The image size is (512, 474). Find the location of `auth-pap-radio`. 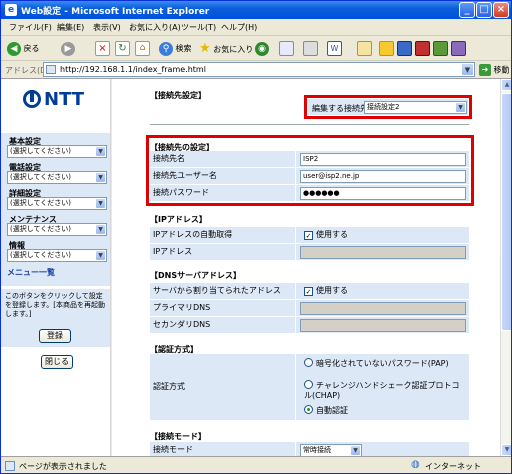

auth-pap-radio is located at coordinates (308, 362).